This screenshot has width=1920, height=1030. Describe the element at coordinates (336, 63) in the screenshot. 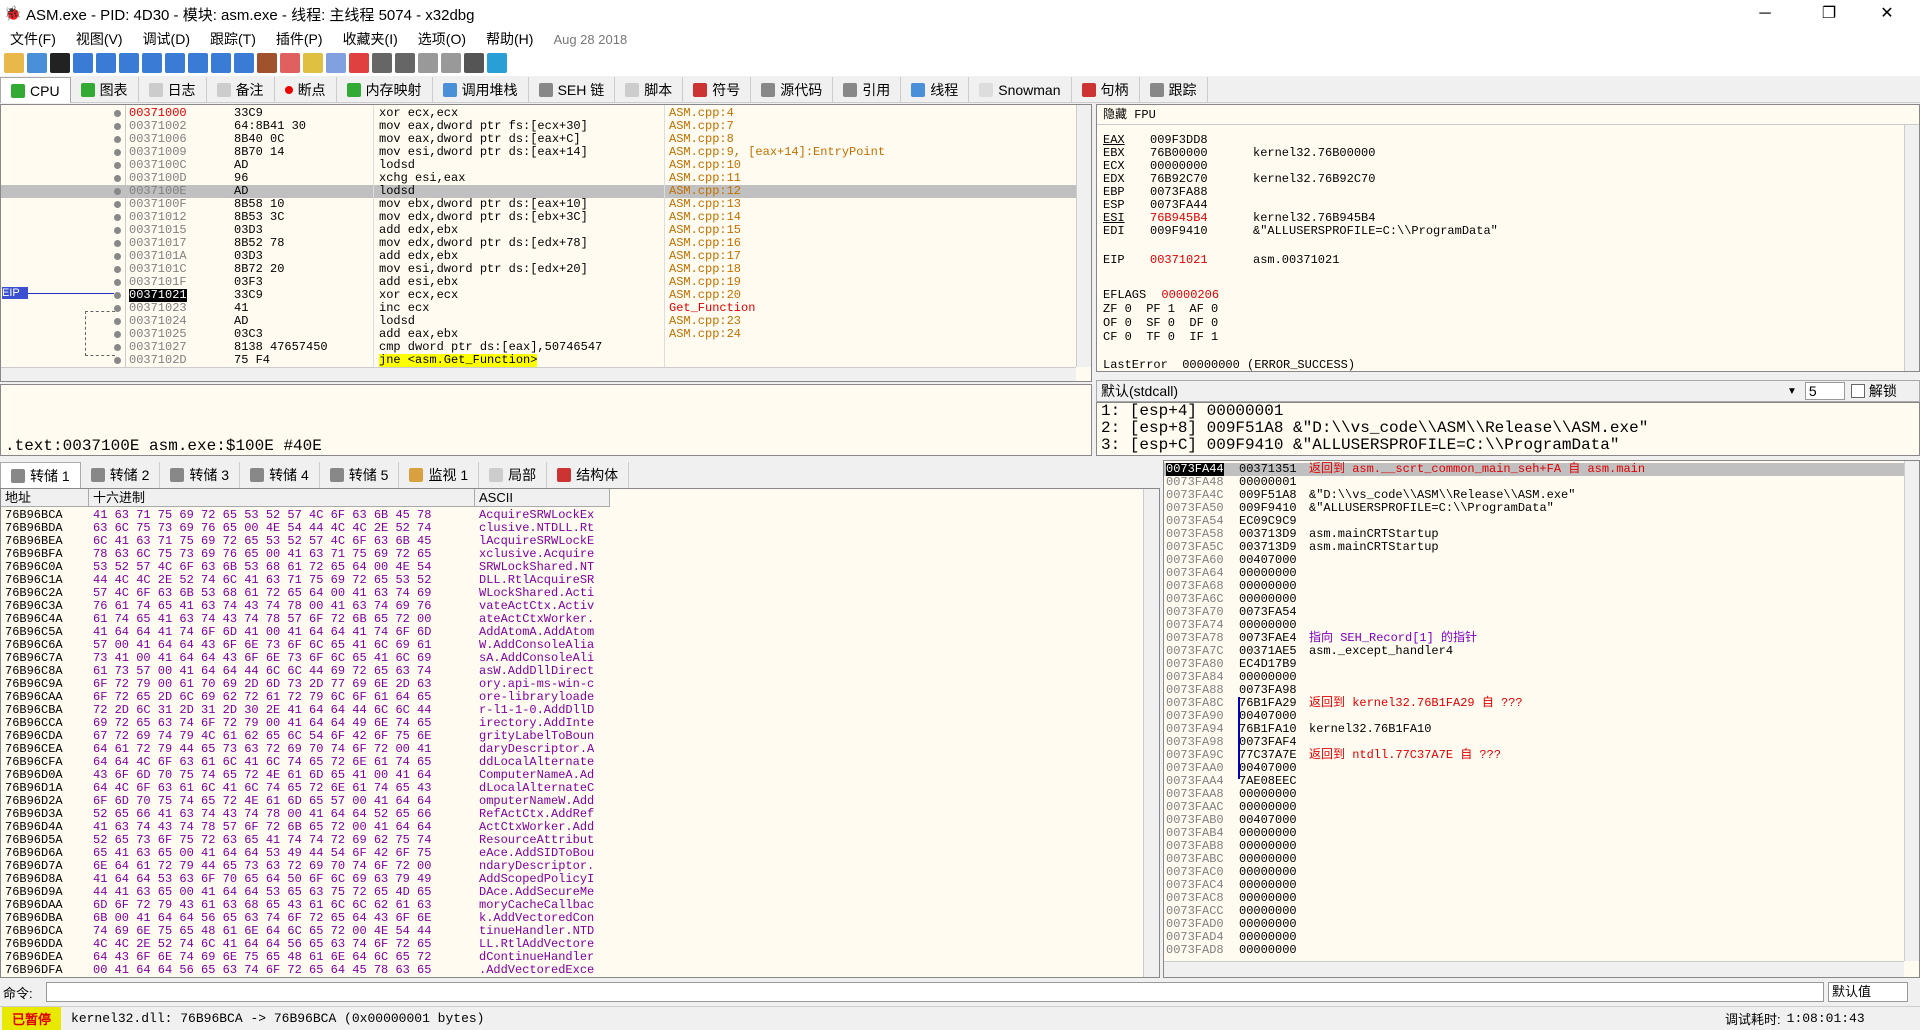

I see `link-icon` at that location.